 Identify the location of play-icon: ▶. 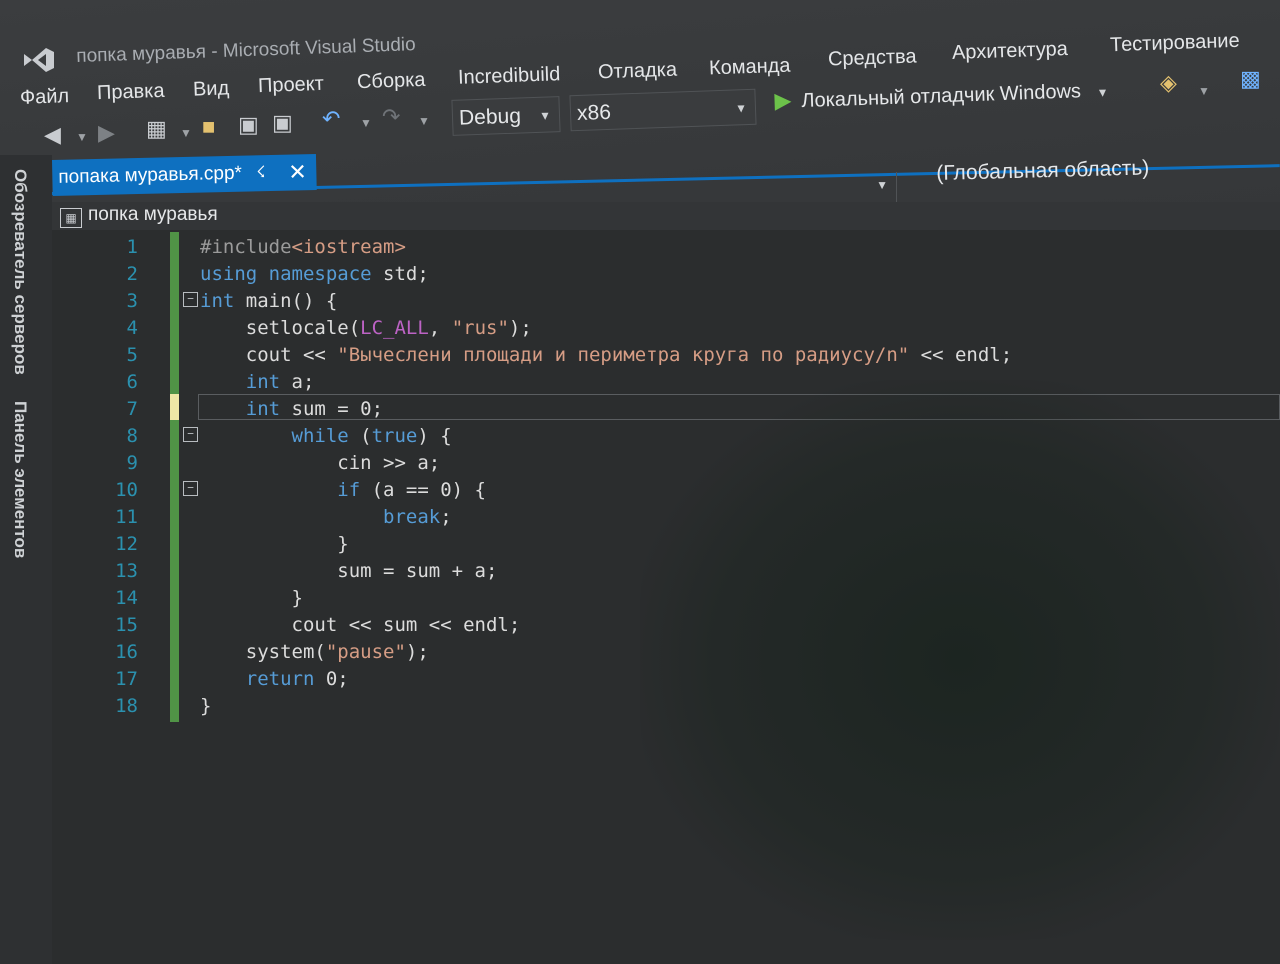
(783, 100).